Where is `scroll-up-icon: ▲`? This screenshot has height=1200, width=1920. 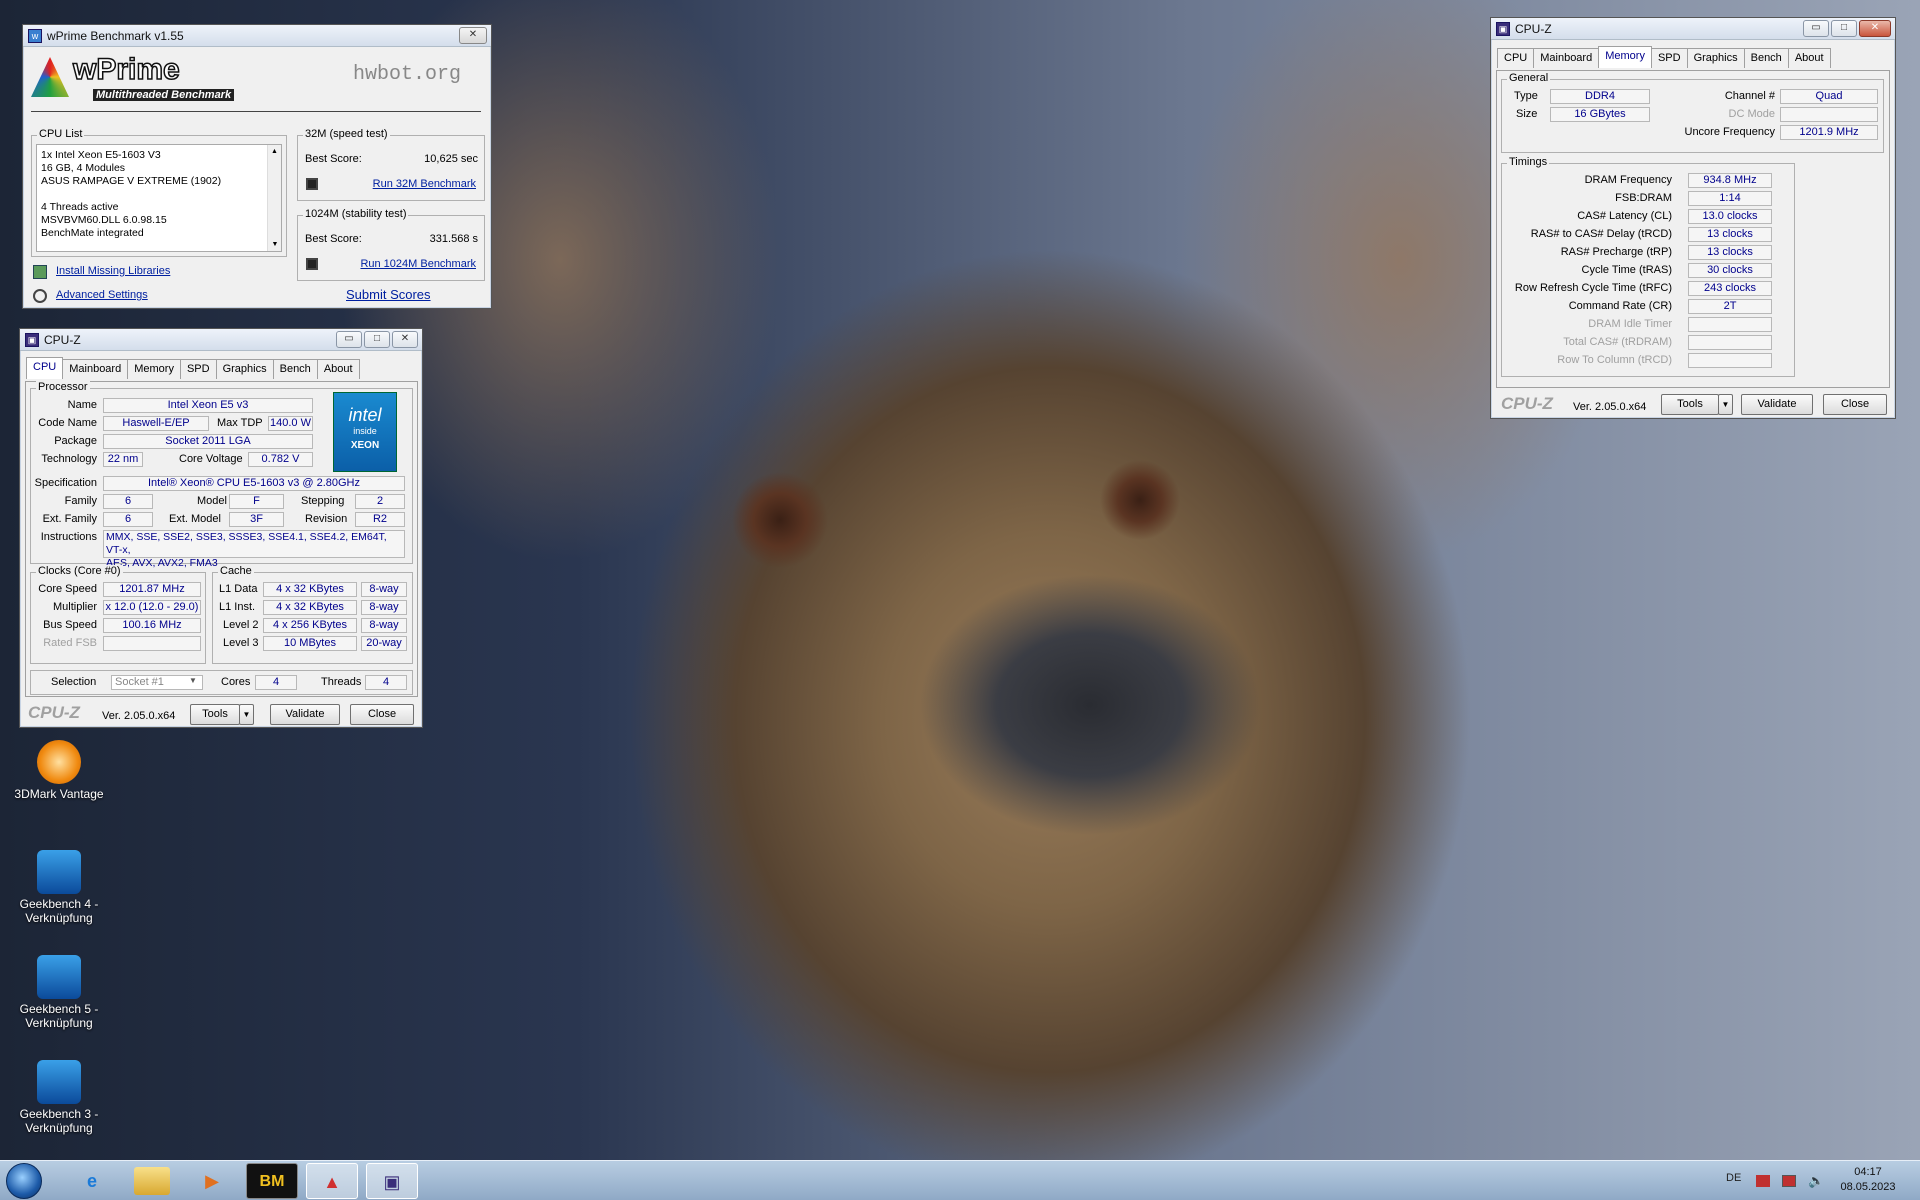
scroll-up-icon: ▲ is located at coordinates (274, 151).